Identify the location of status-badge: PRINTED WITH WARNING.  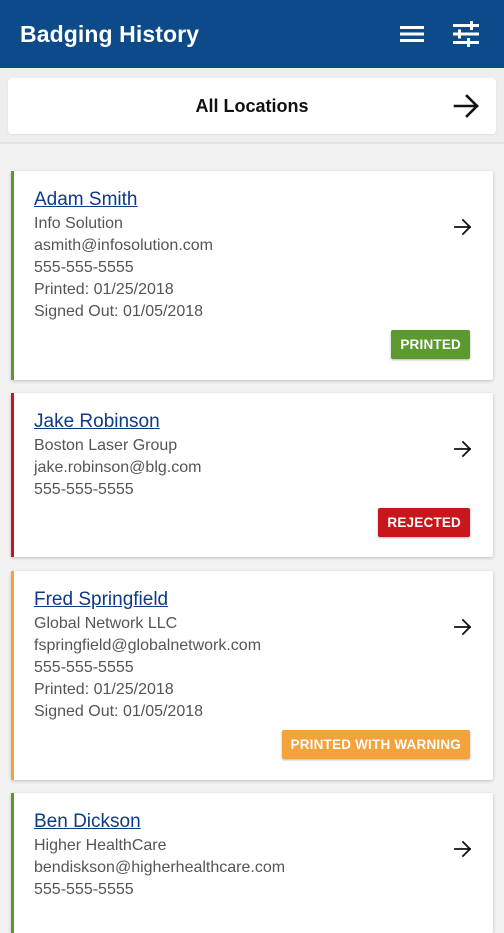
(375, 744).